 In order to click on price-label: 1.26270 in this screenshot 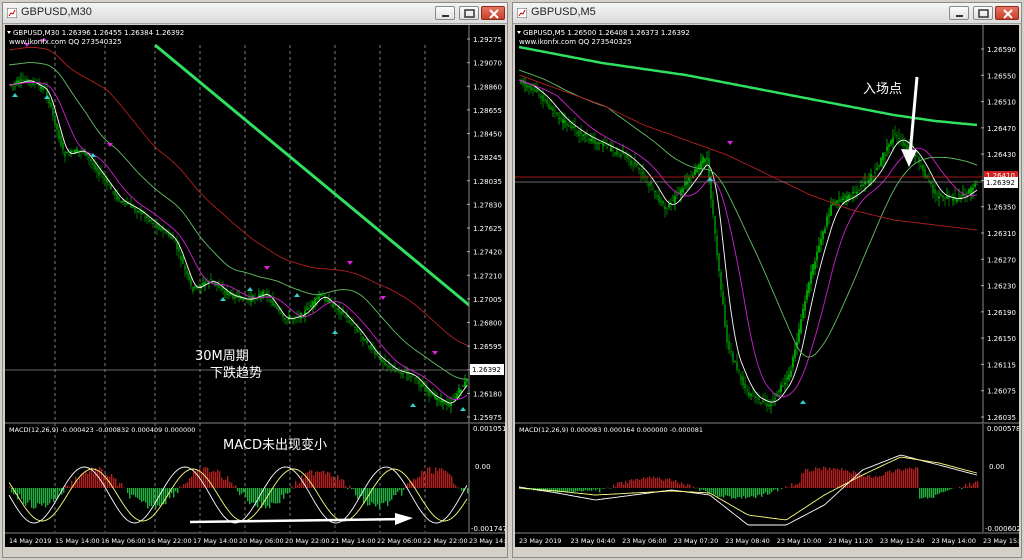, I will do `click(1001, 260)`.